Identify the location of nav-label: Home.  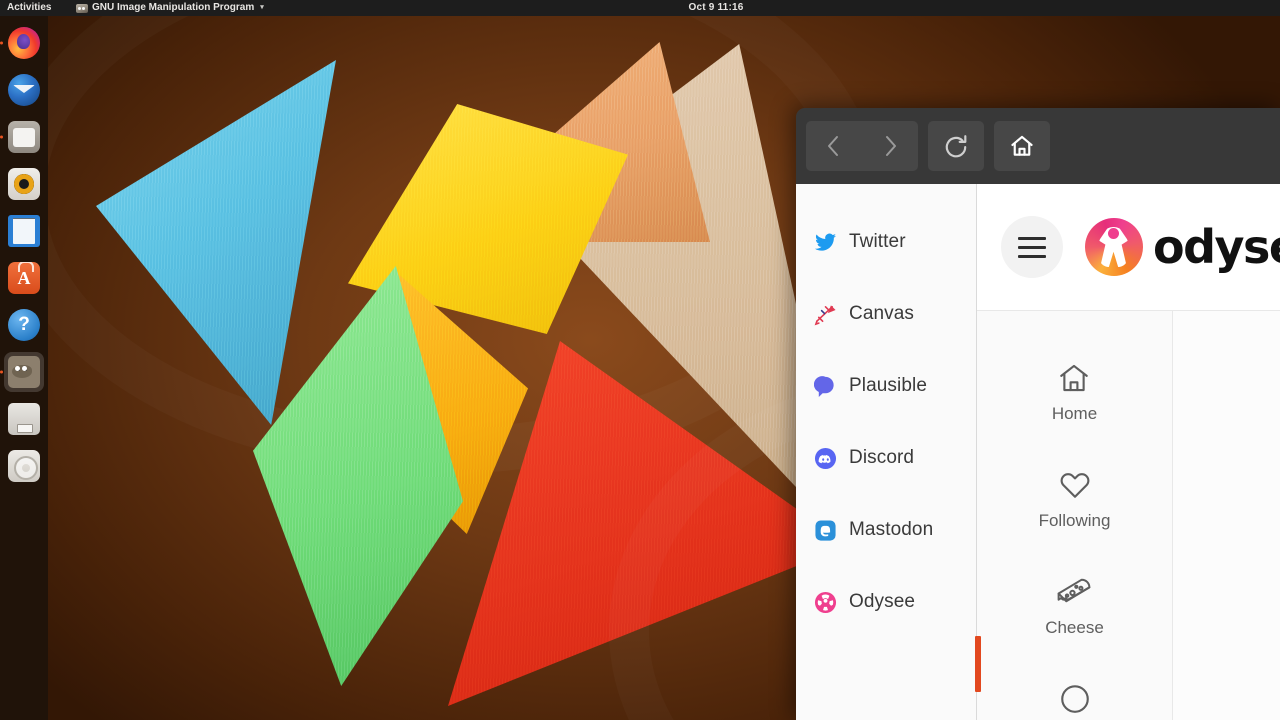
(1074, 413).